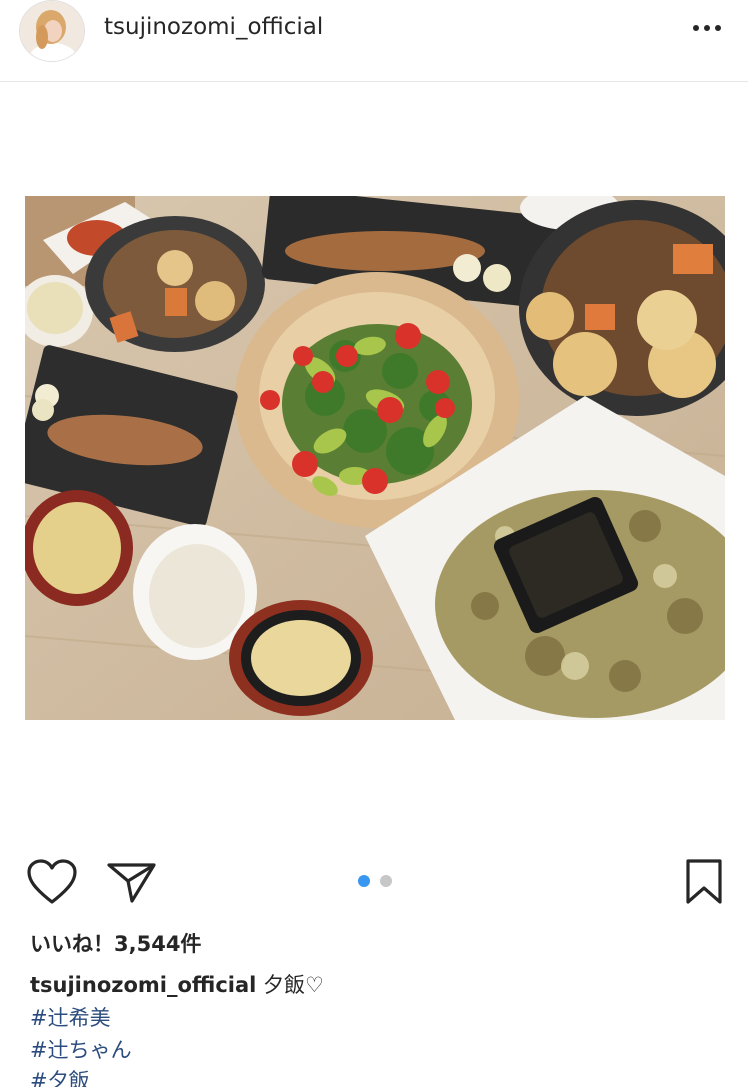  What do you see at coordinates (386, 881) in the screenshot?
I see `carousel-dot` at bounding box center [386, 881].